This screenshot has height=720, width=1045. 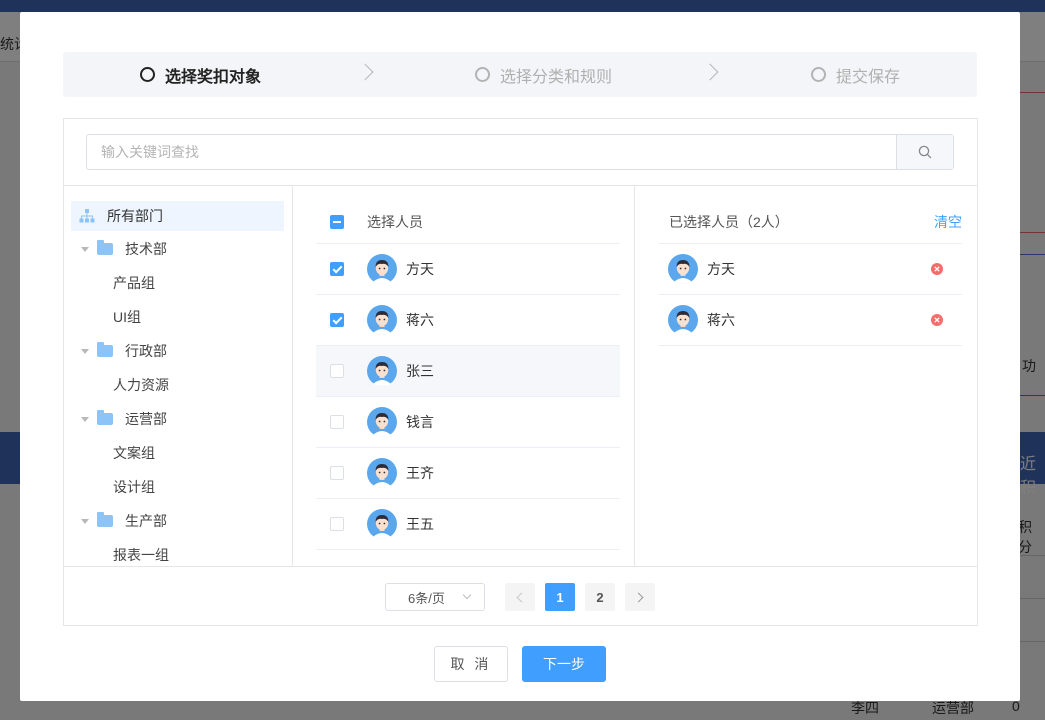 What do you see at coordinates (177, 317) in the screenshot?
I see `tree-leaf: UI组` at bounding box center [177, 317].